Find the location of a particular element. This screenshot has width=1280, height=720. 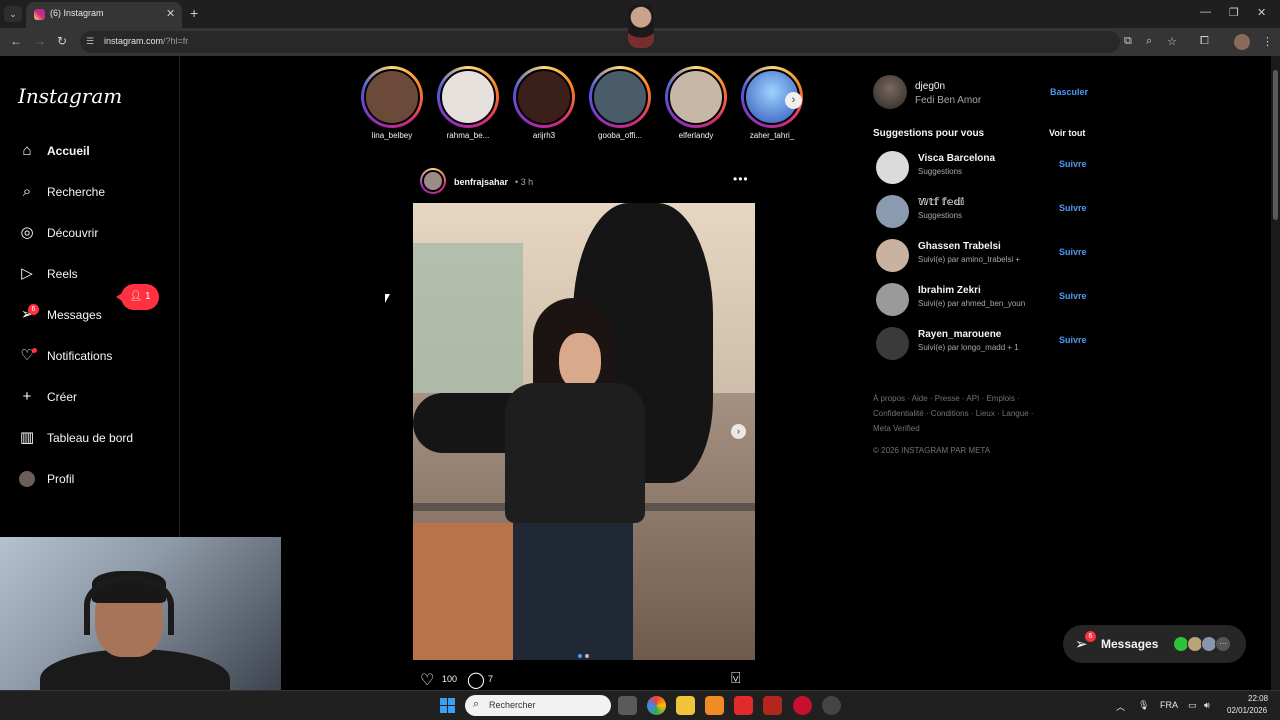

current-user-avatar is located at coordinates (890, 92).